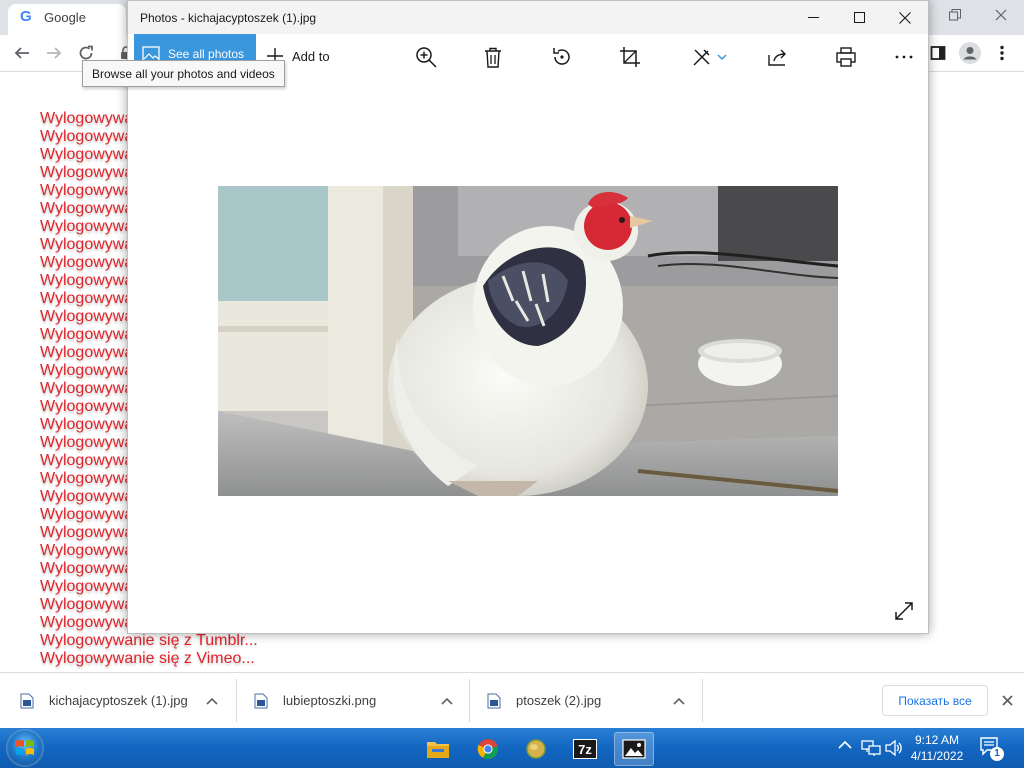 The height and width of the screenshot is (768, 1024). I want to click on show-all-downloads-button: Показать все, so click(935, 700).